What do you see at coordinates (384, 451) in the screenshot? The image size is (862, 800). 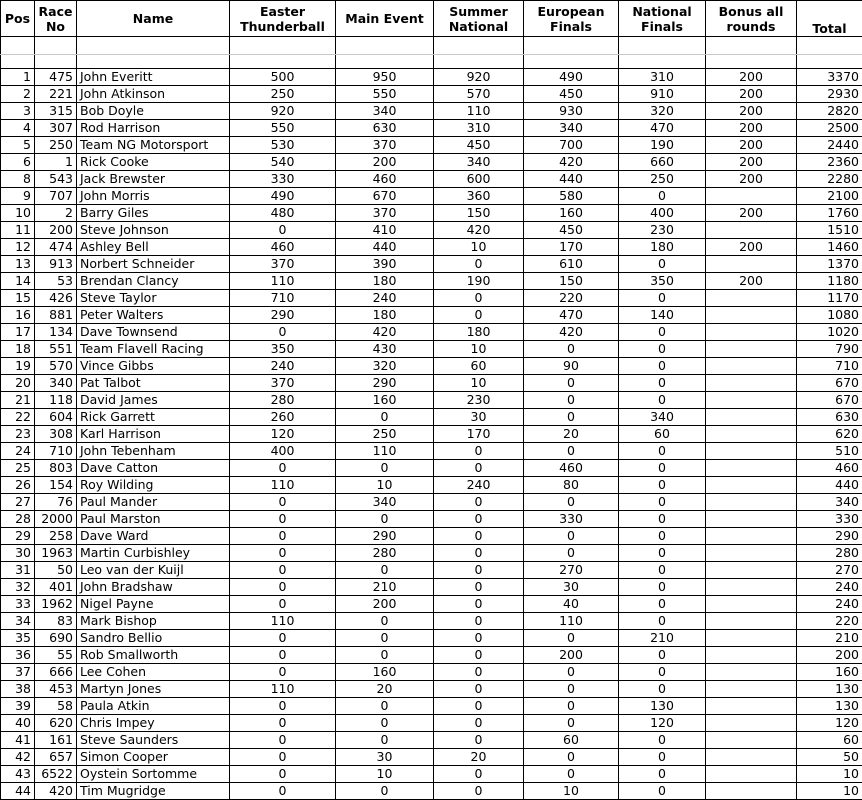 I see `main-event-cell: 110` at bounding box center [384, 451].